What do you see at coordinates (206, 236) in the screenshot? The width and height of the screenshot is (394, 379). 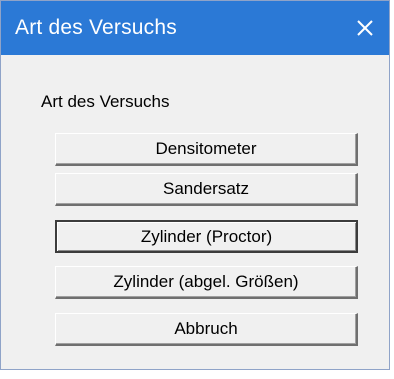 I see `zylinder-proctor-button: Zylinder (Proctor)` at bounding box center [206, 236].